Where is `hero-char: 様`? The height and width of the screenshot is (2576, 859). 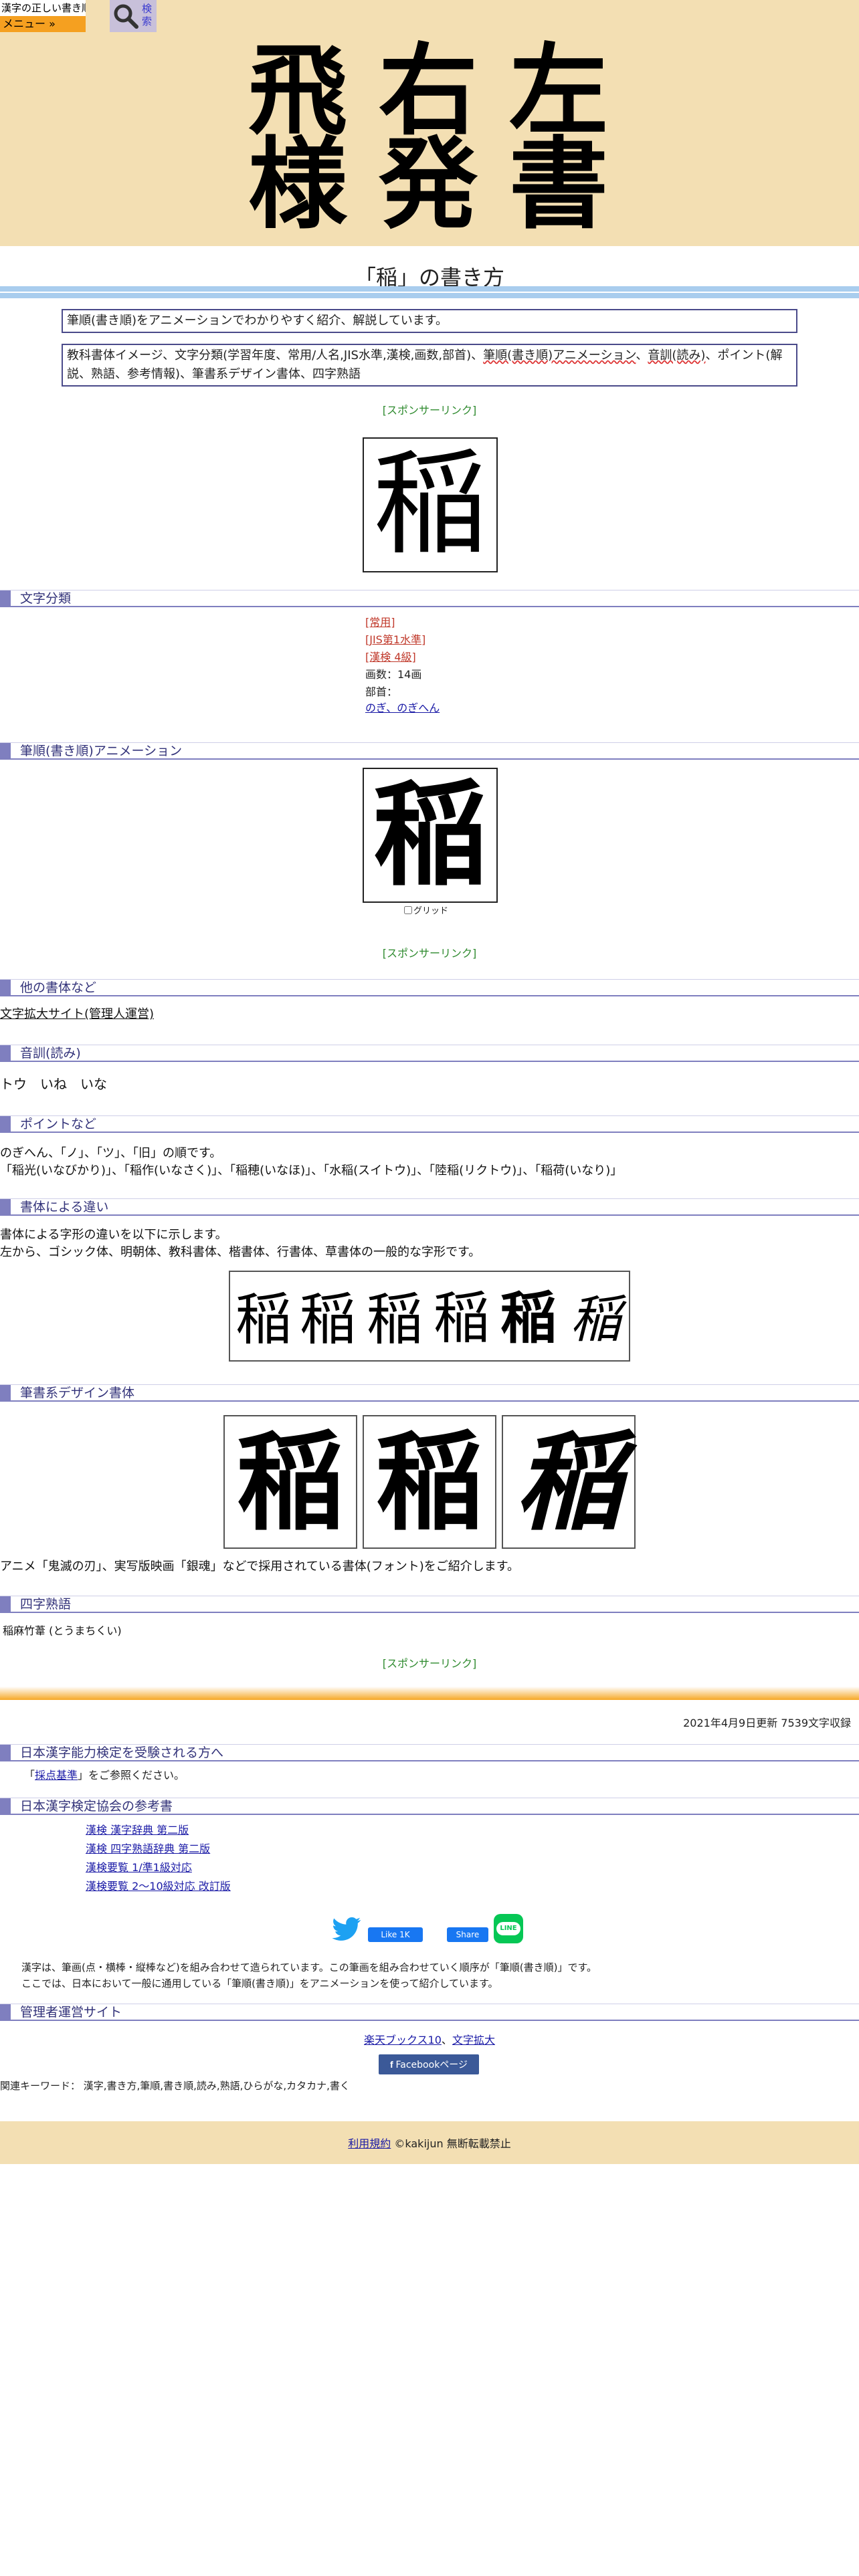
hero-char: 様 is located at coordinates (297, 184).